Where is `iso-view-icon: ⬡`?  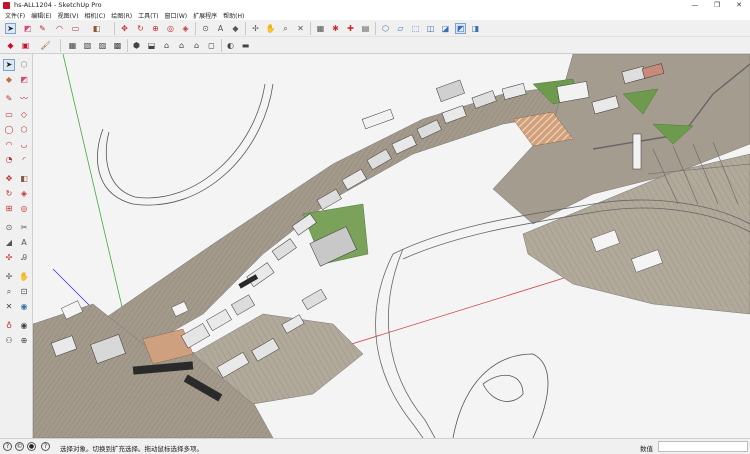 iso-view-icon: ⬡ is located at coordinates (385, 28).